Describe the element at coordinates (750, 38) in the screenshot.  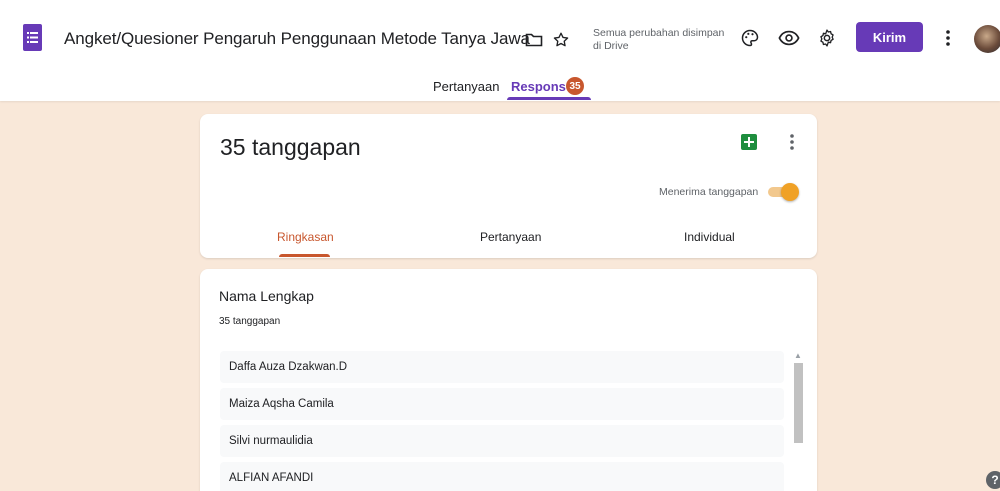
I see `palette-icon` at that location.